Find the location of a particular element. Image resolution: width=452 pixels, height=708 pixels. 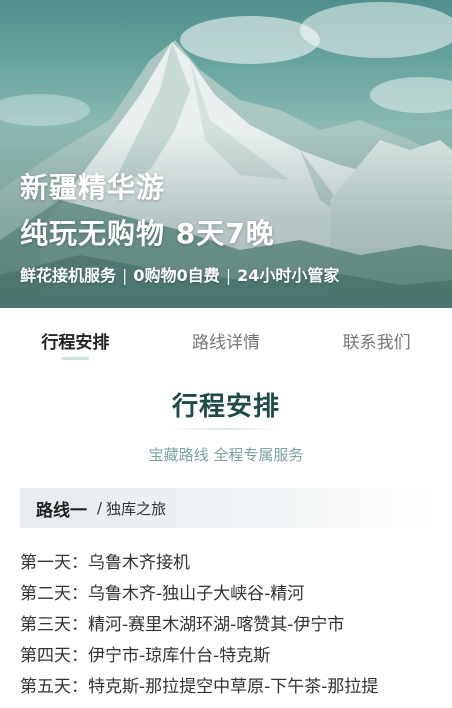

route-desc: 独库之旅 is located at coordinates (136, 508).